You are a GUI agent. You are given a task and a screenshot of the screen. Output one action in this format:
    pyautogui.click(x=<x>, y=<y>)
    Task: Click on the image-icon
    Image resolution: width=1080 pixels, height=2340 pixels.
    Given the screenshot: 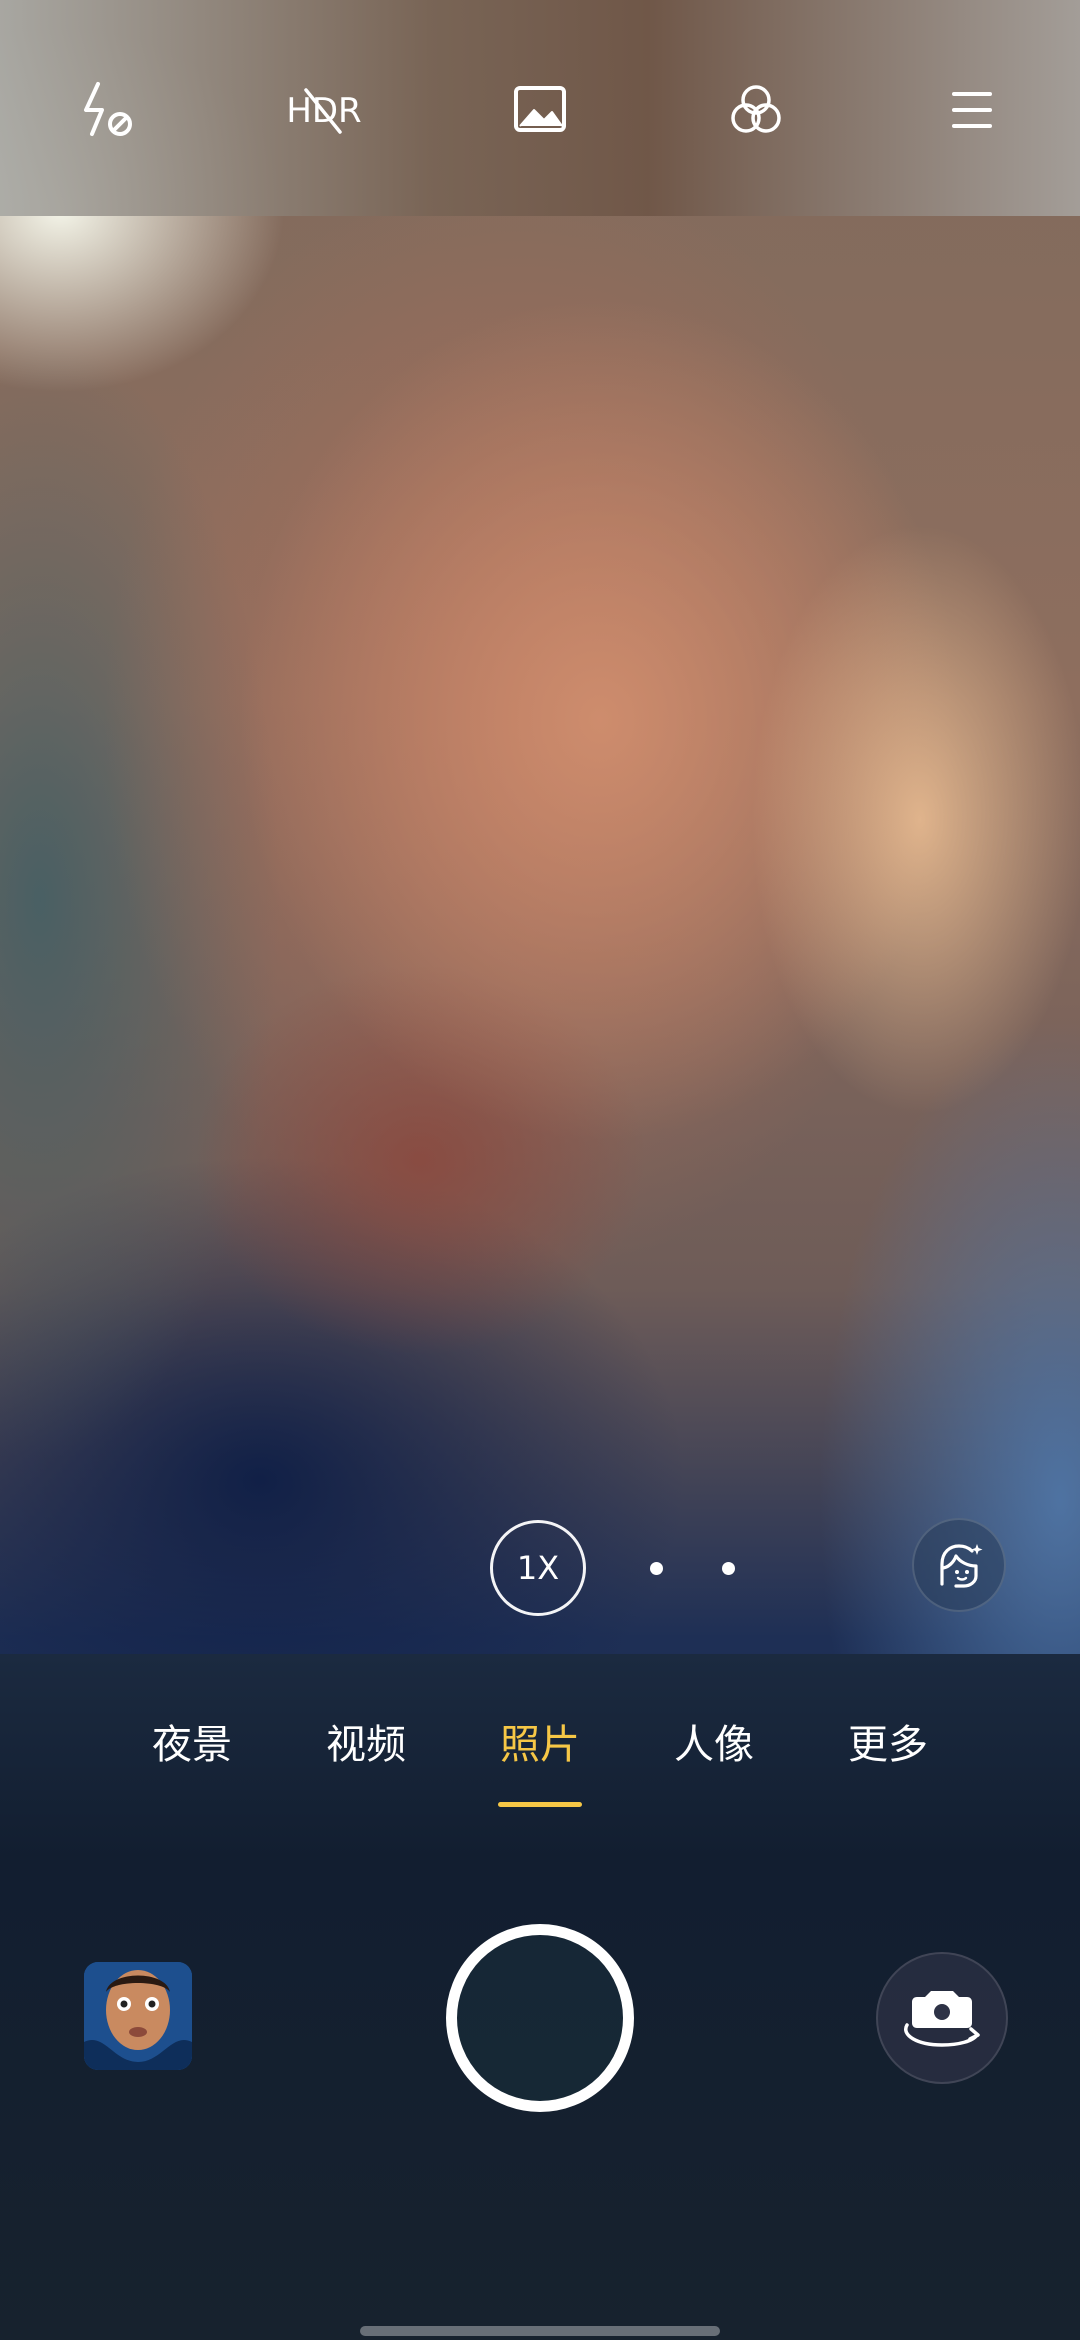 What is the action you would take?
    pyautogui.click(x=540, y=110)
    